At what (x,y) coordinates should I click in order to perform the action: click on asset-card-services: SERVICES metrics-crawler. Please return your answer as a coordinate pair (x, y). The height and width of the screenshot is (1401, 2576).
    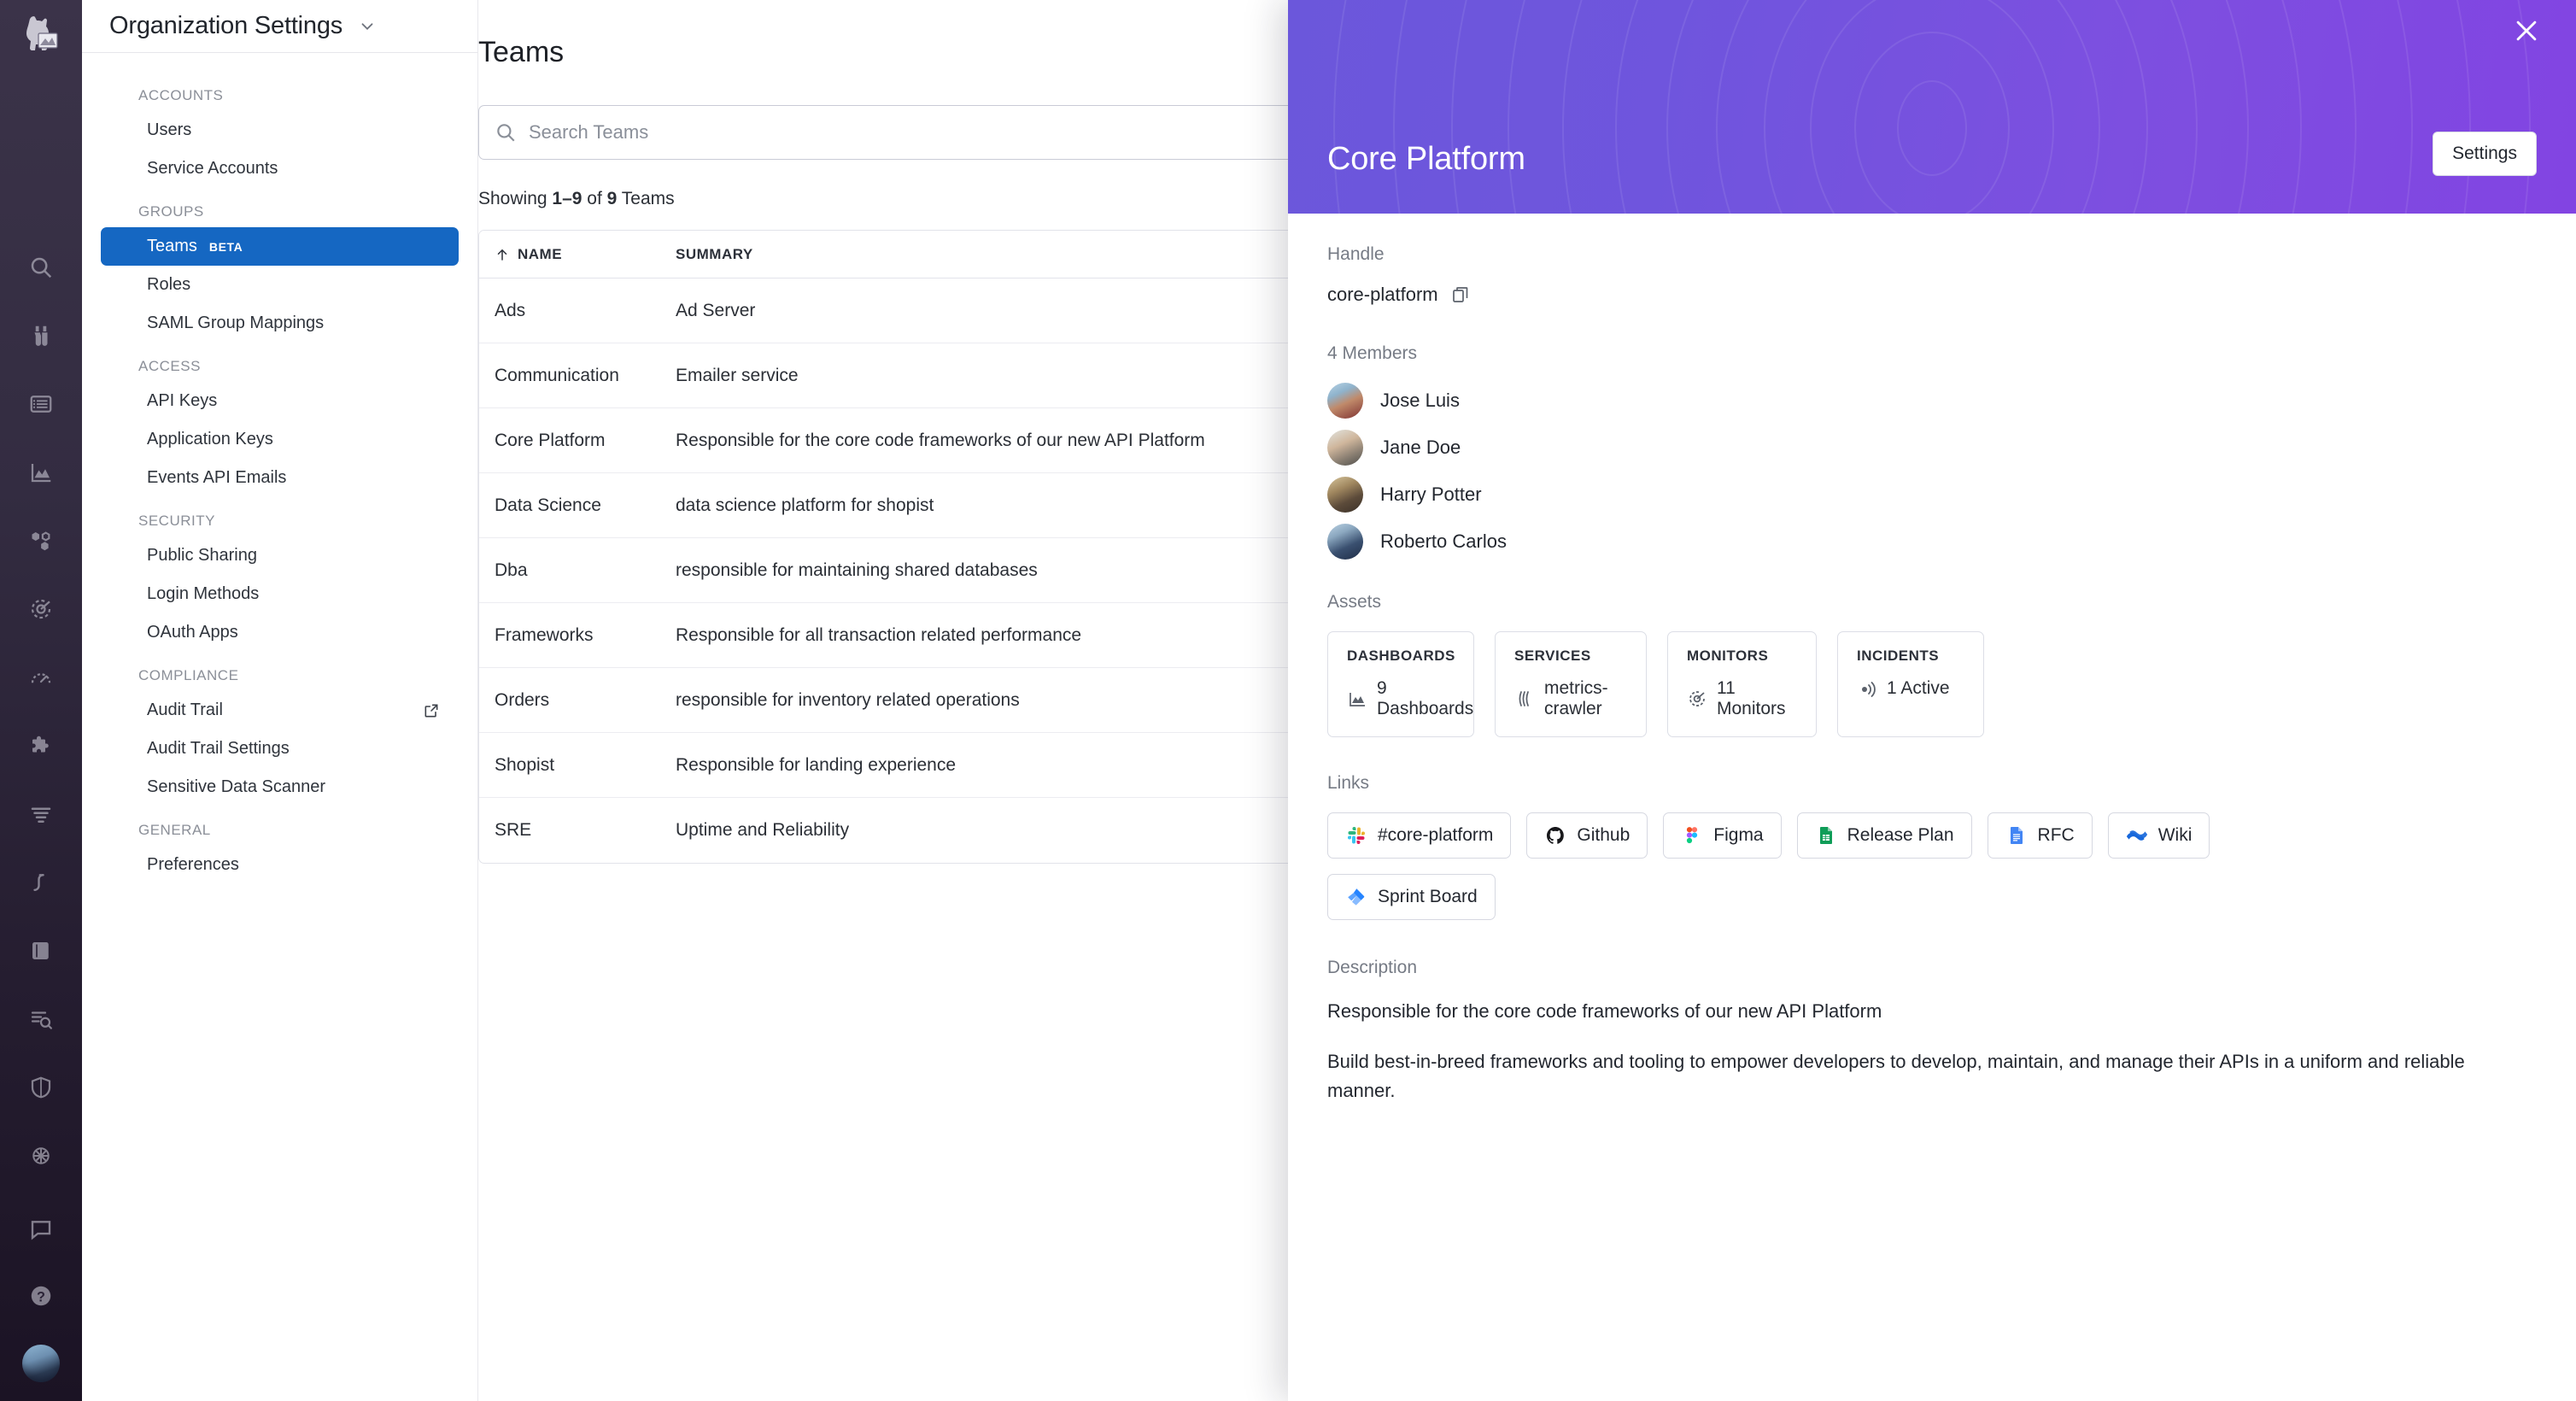
    Looking at the image, I should click on (1571, 684).